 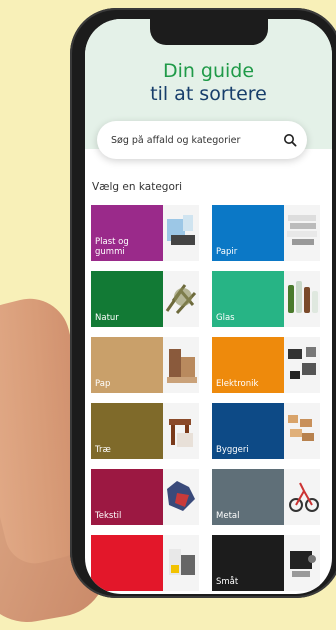 I want to click on category-tile: Plast og gummi, so click(x=145, y=233).